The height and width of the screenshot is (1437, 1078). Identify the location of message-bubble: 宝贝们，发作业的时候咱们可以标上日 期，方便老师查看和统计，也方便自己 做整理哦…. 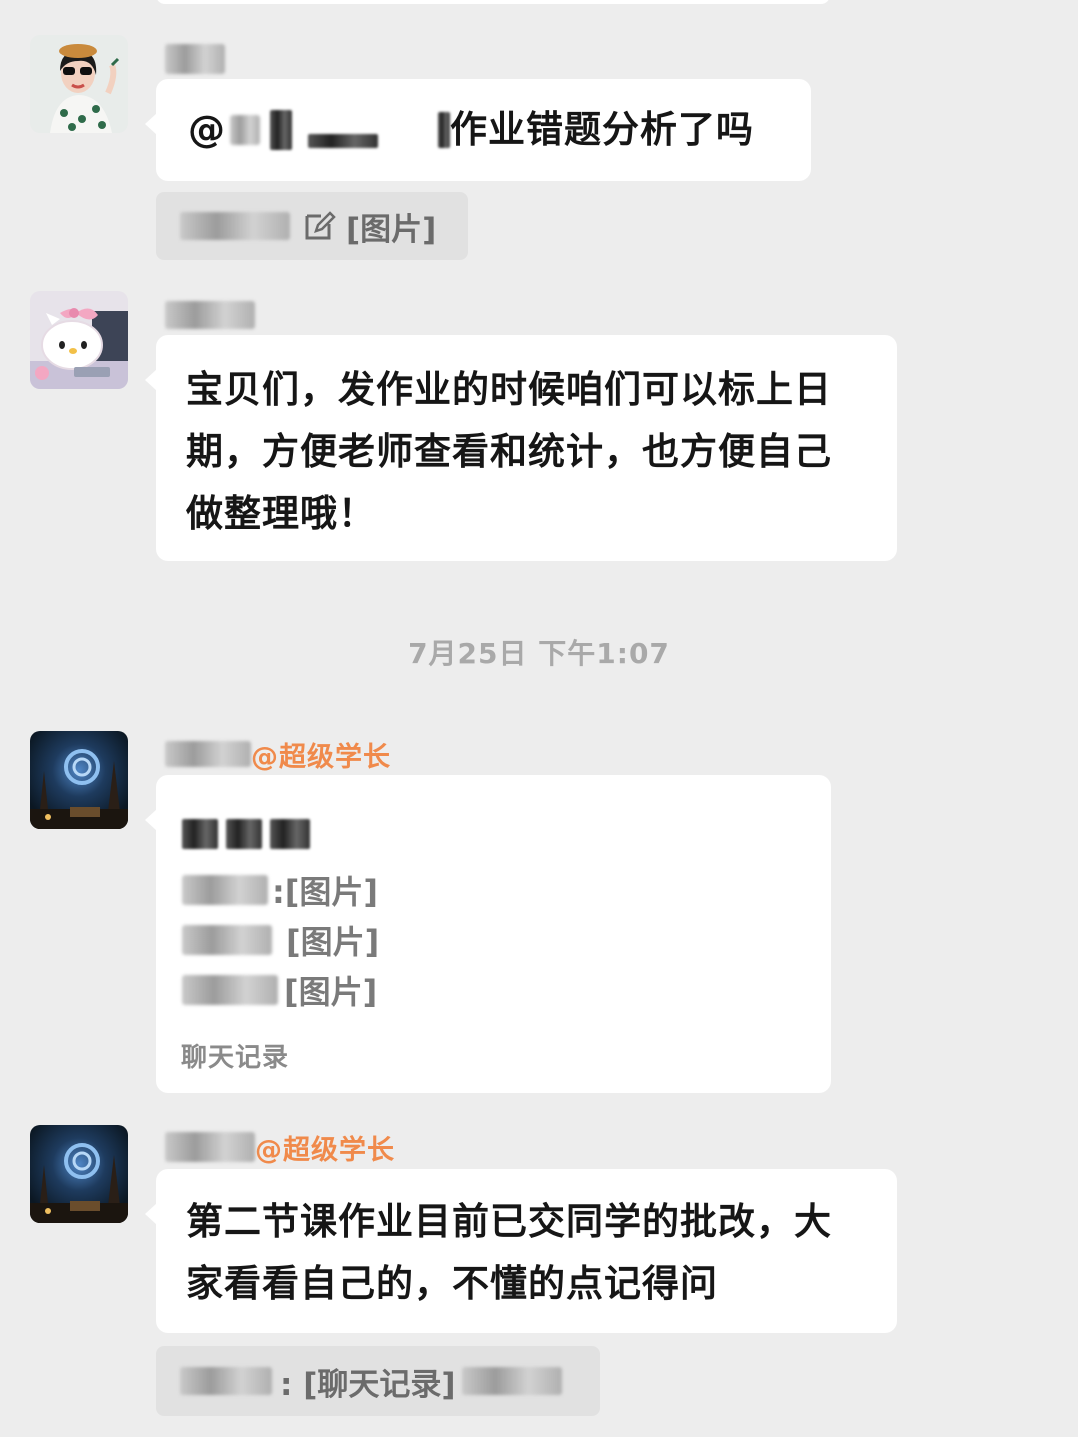
(521, 448).